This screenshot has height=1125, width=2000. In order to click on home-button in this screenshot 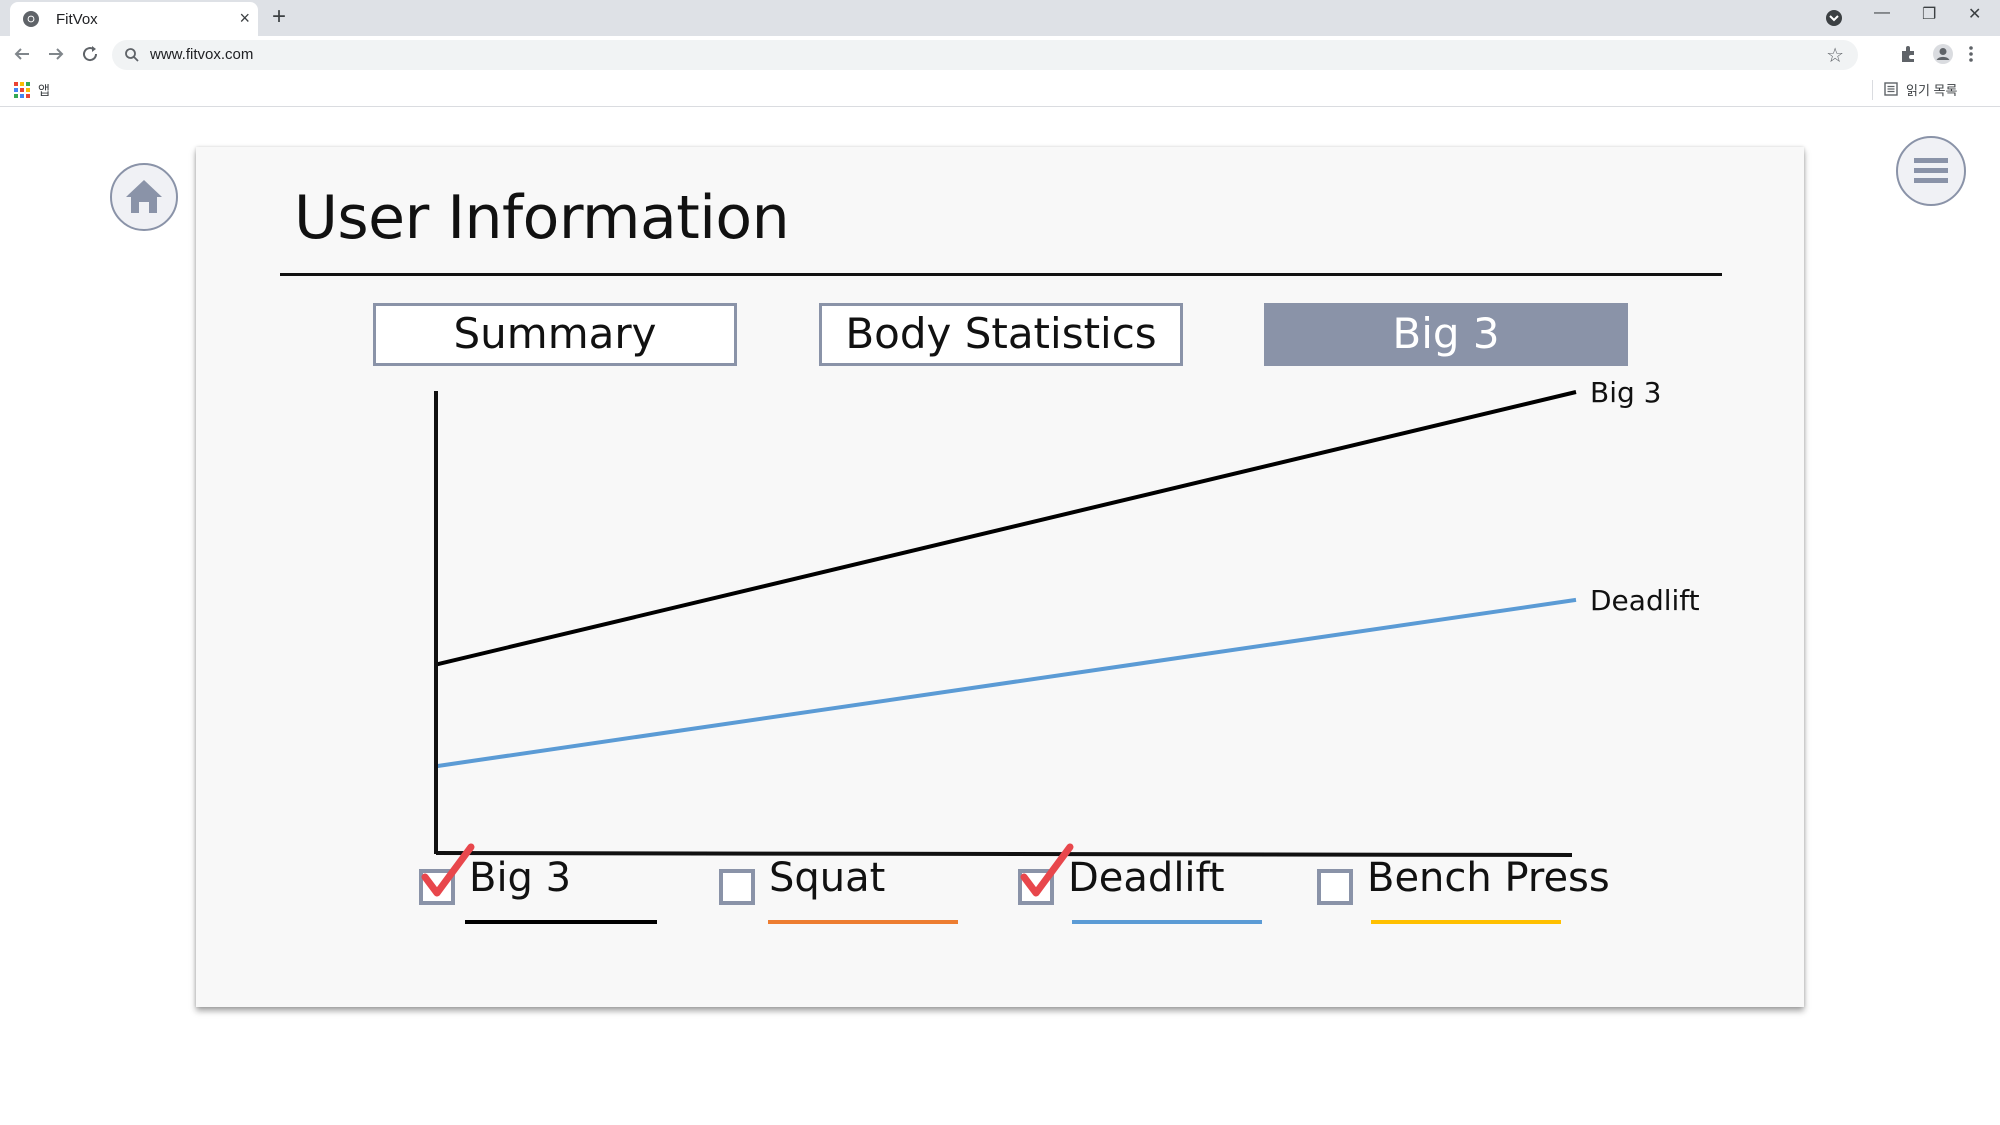, I will do `click(144, 197)`.